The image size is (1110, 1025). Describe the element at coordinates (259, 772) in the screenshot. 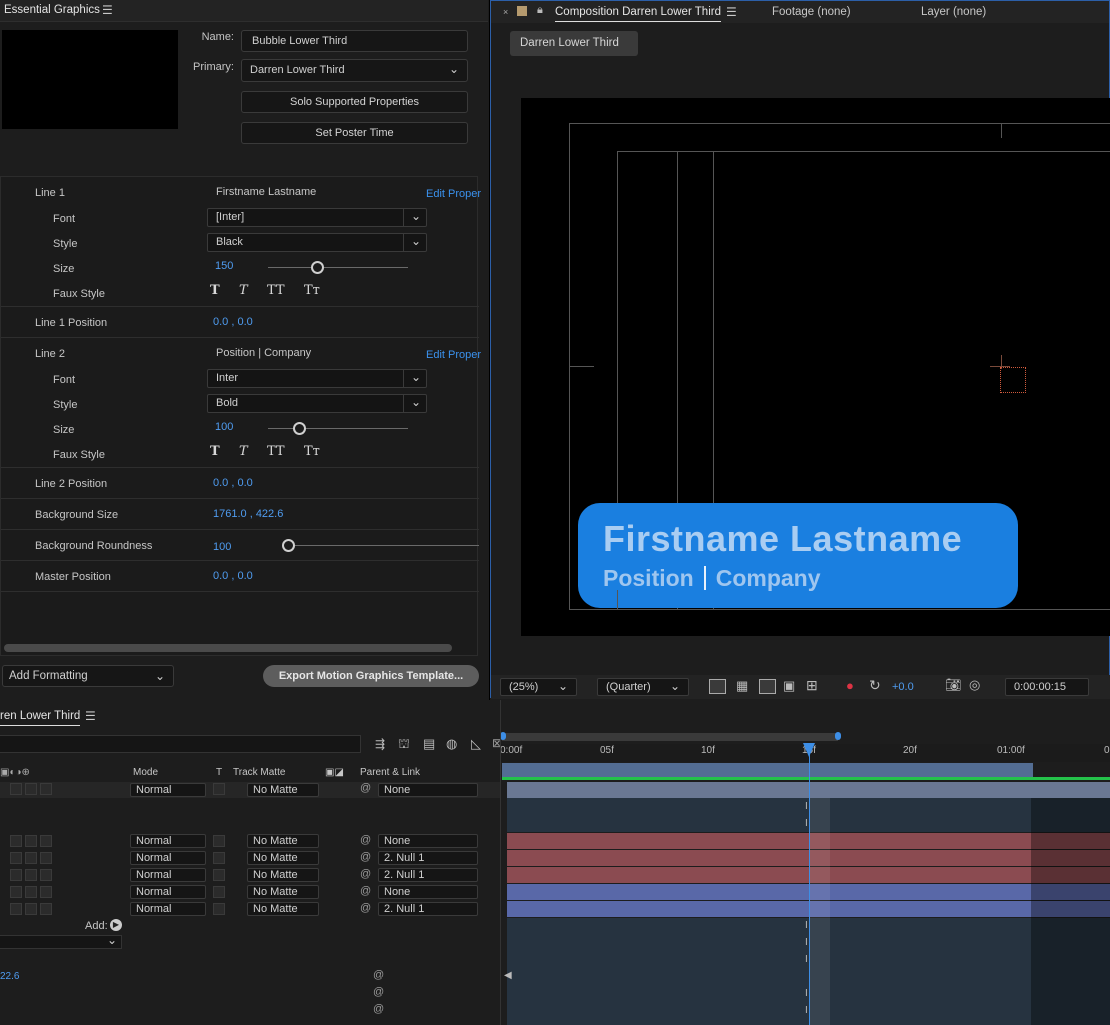

I see `track-matte-header: Track Matte` at that location.